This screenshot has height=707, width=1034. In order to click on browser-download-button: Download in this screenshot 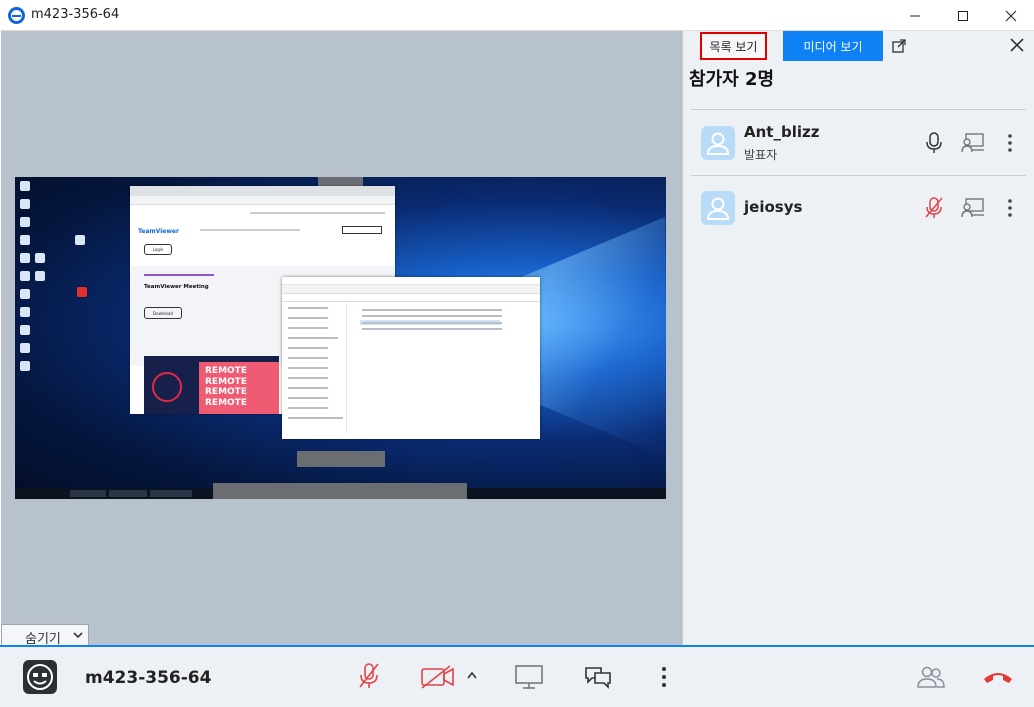, I will do `click(163, 313)`.